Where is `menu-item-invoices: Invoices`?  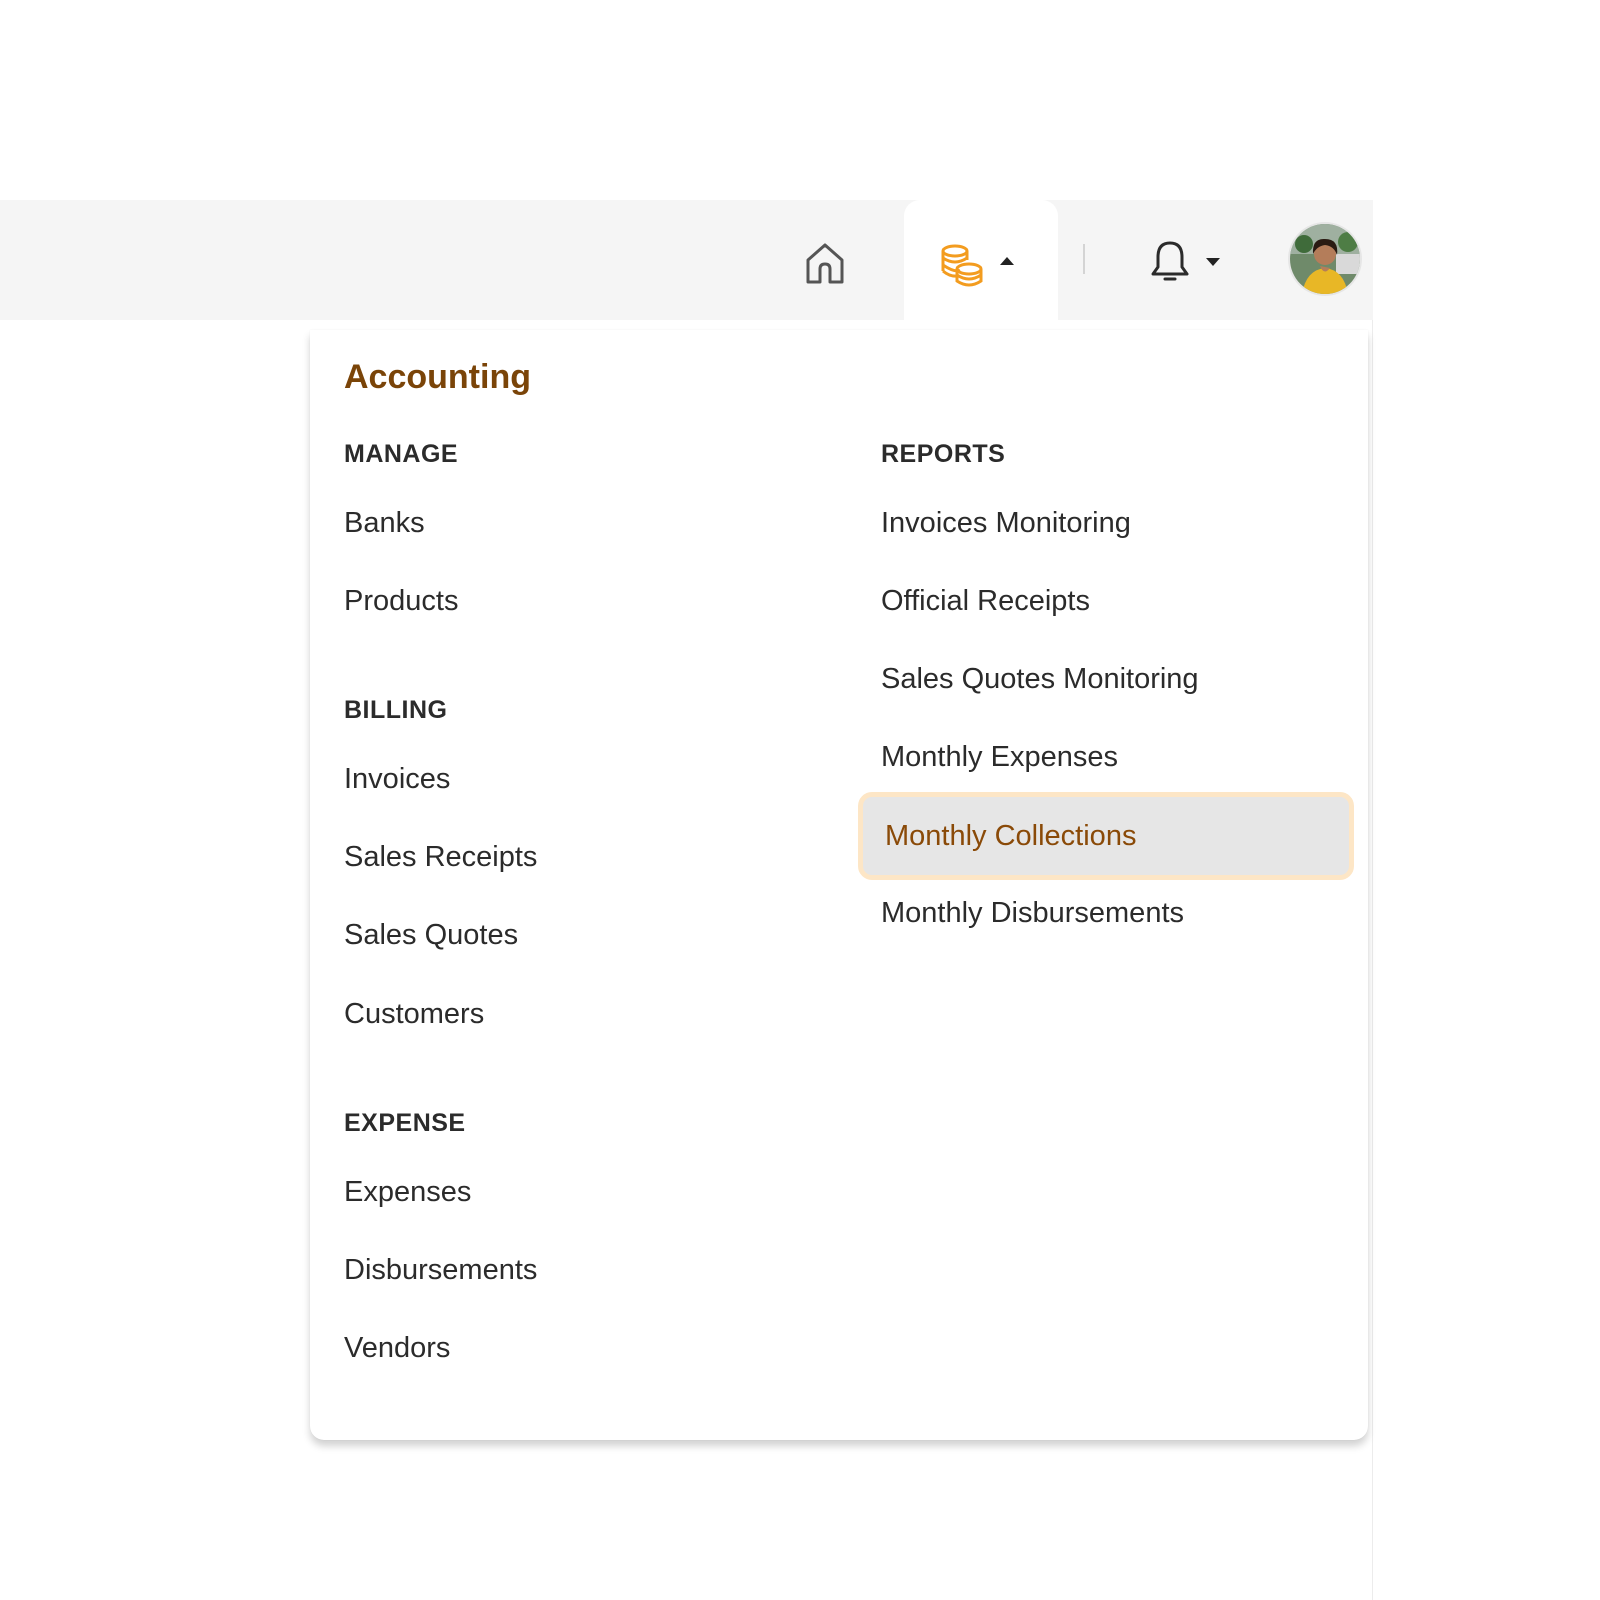
menu-item-invoices: Invoices is located at coordinates (397, 779).